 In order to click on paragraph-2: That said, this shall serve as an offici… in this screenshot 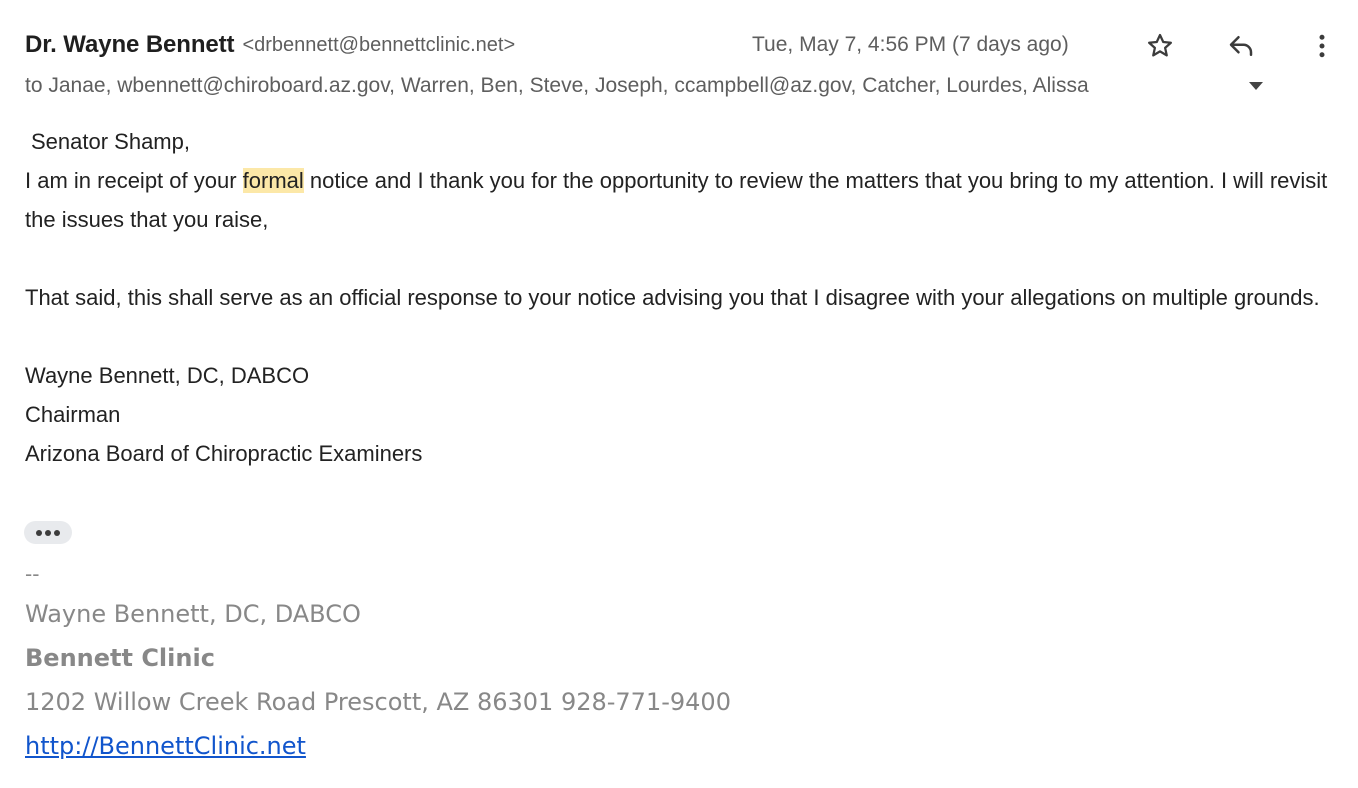, I will do `click(672, 297)`.